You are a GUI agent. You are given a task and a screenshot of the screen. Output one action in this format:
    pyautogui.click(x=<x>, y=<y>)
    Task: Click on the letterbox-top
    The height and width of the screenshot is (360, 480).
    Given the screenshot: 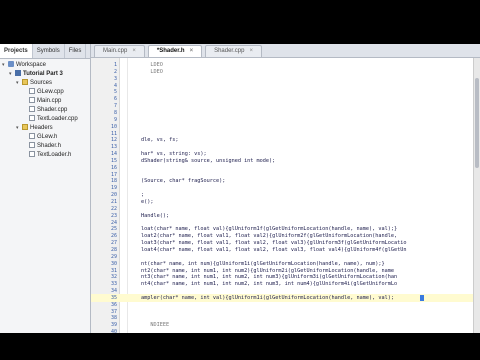 What is the action you would take?
    pyautogui.click(x=240, y=22)
    